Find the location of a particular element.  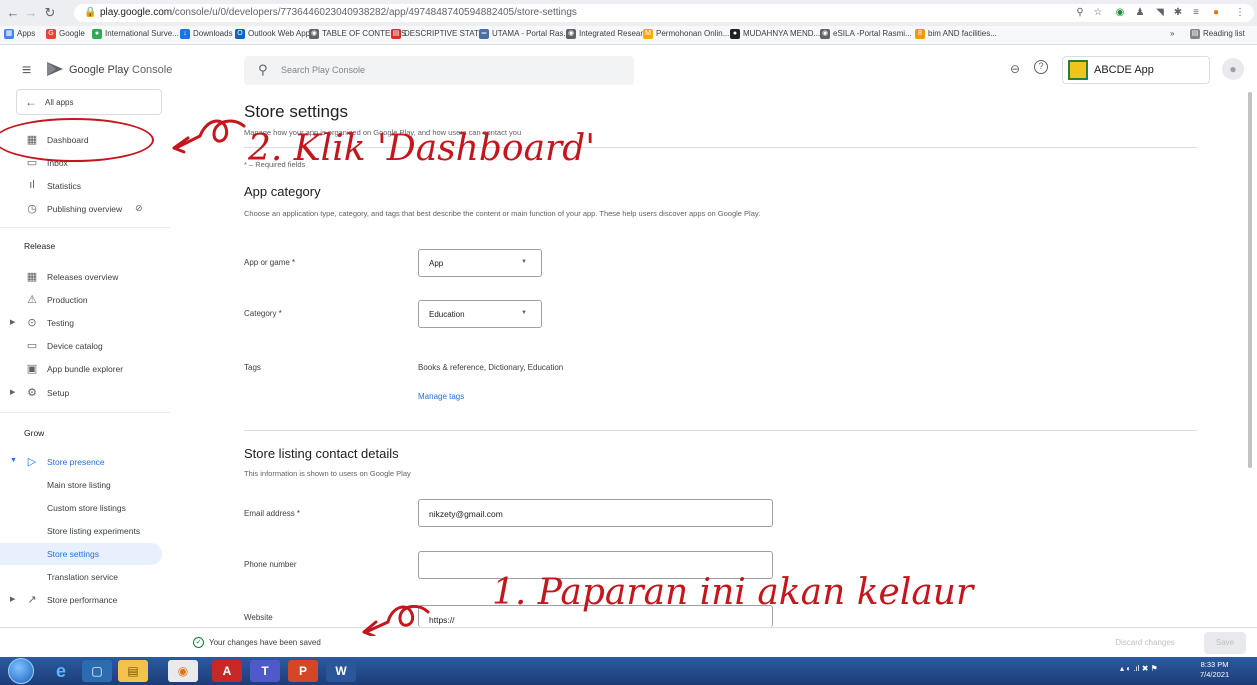

playlist-icon: ≡ is located at coordinates (1196, 13).